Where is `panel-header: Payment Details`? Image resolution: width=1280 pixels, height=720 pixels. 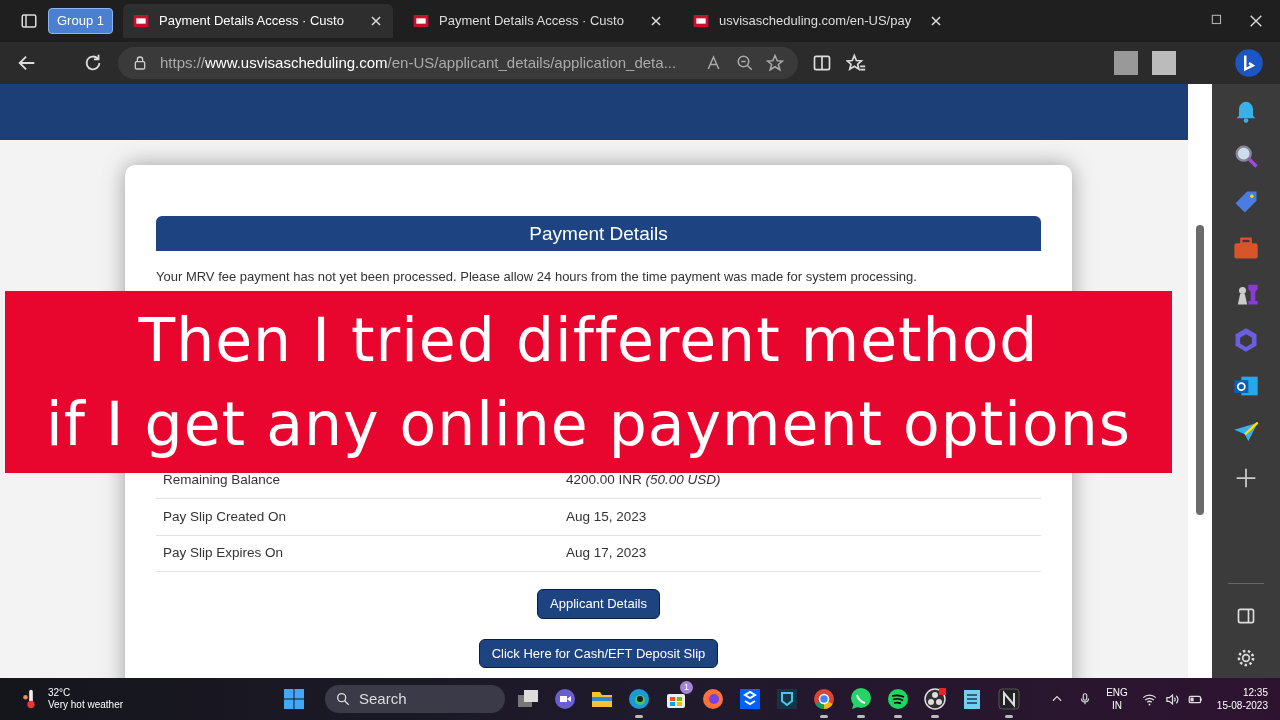
panel-header: Payment Details is located at coordinates (598, 233).